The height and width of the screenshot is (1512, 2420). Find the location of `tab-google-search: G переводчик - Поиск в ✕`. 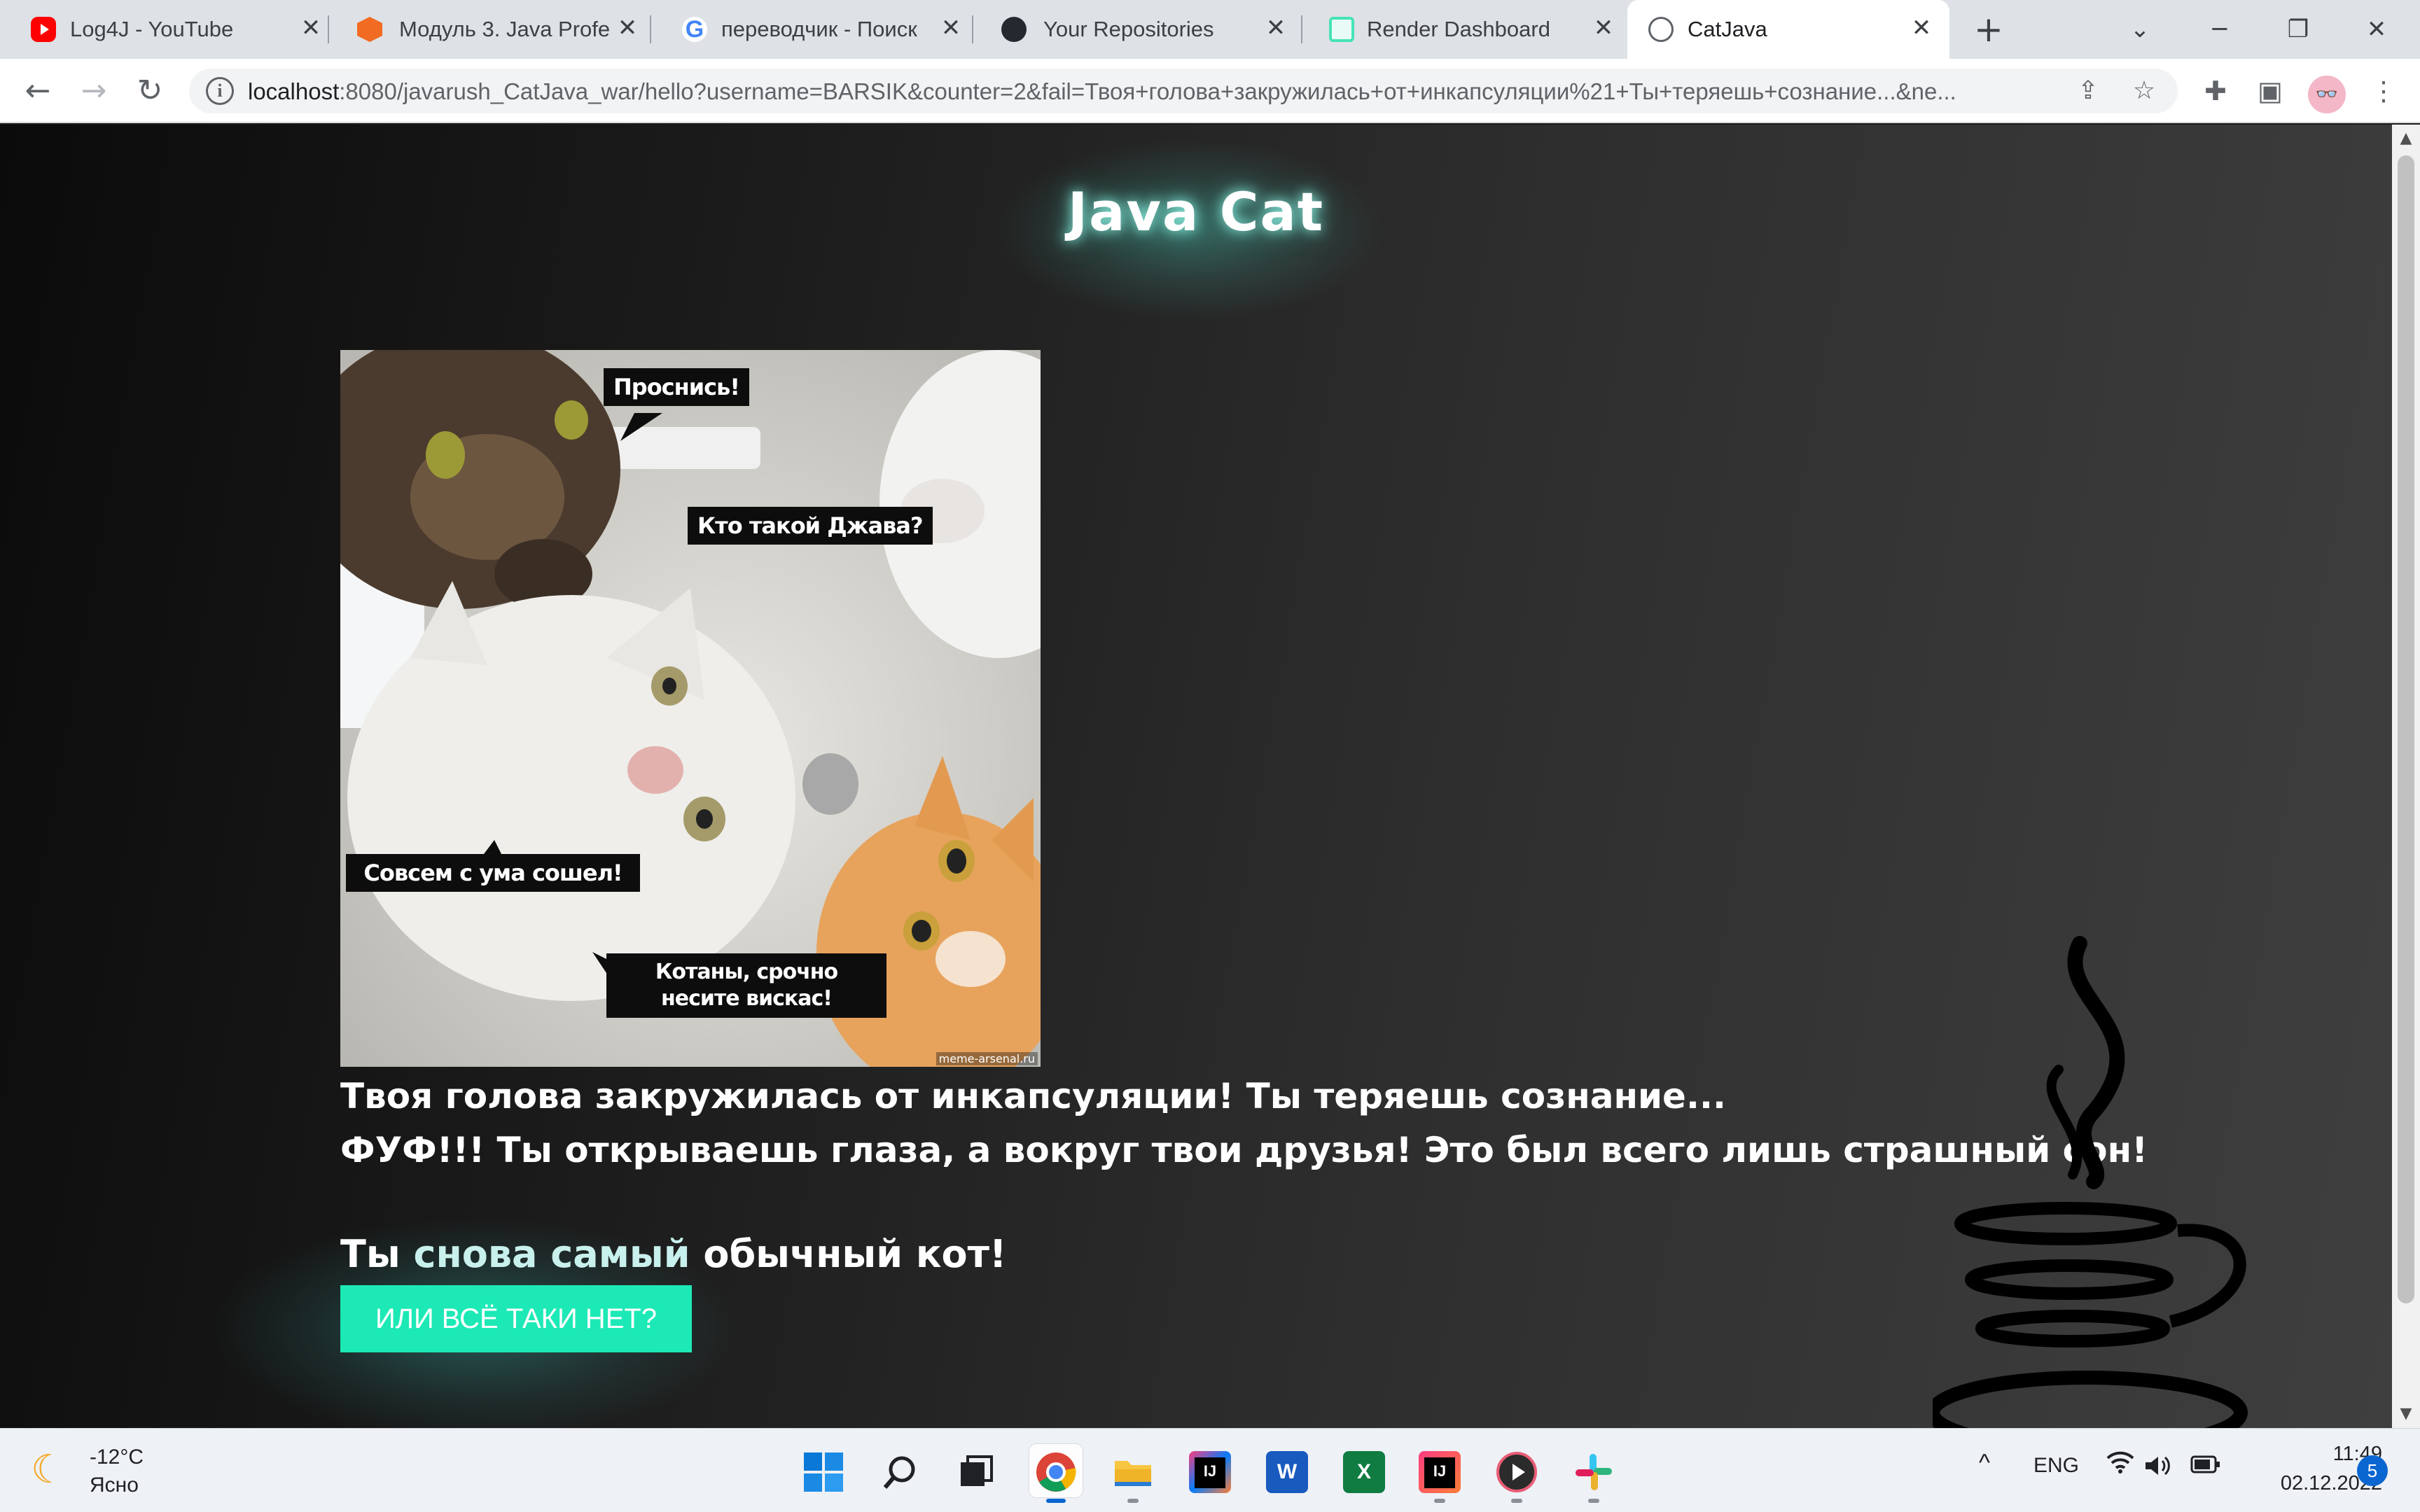

tab-google-search: G переводчик - Поиск в ✕ is located at coordinates (812, 29).